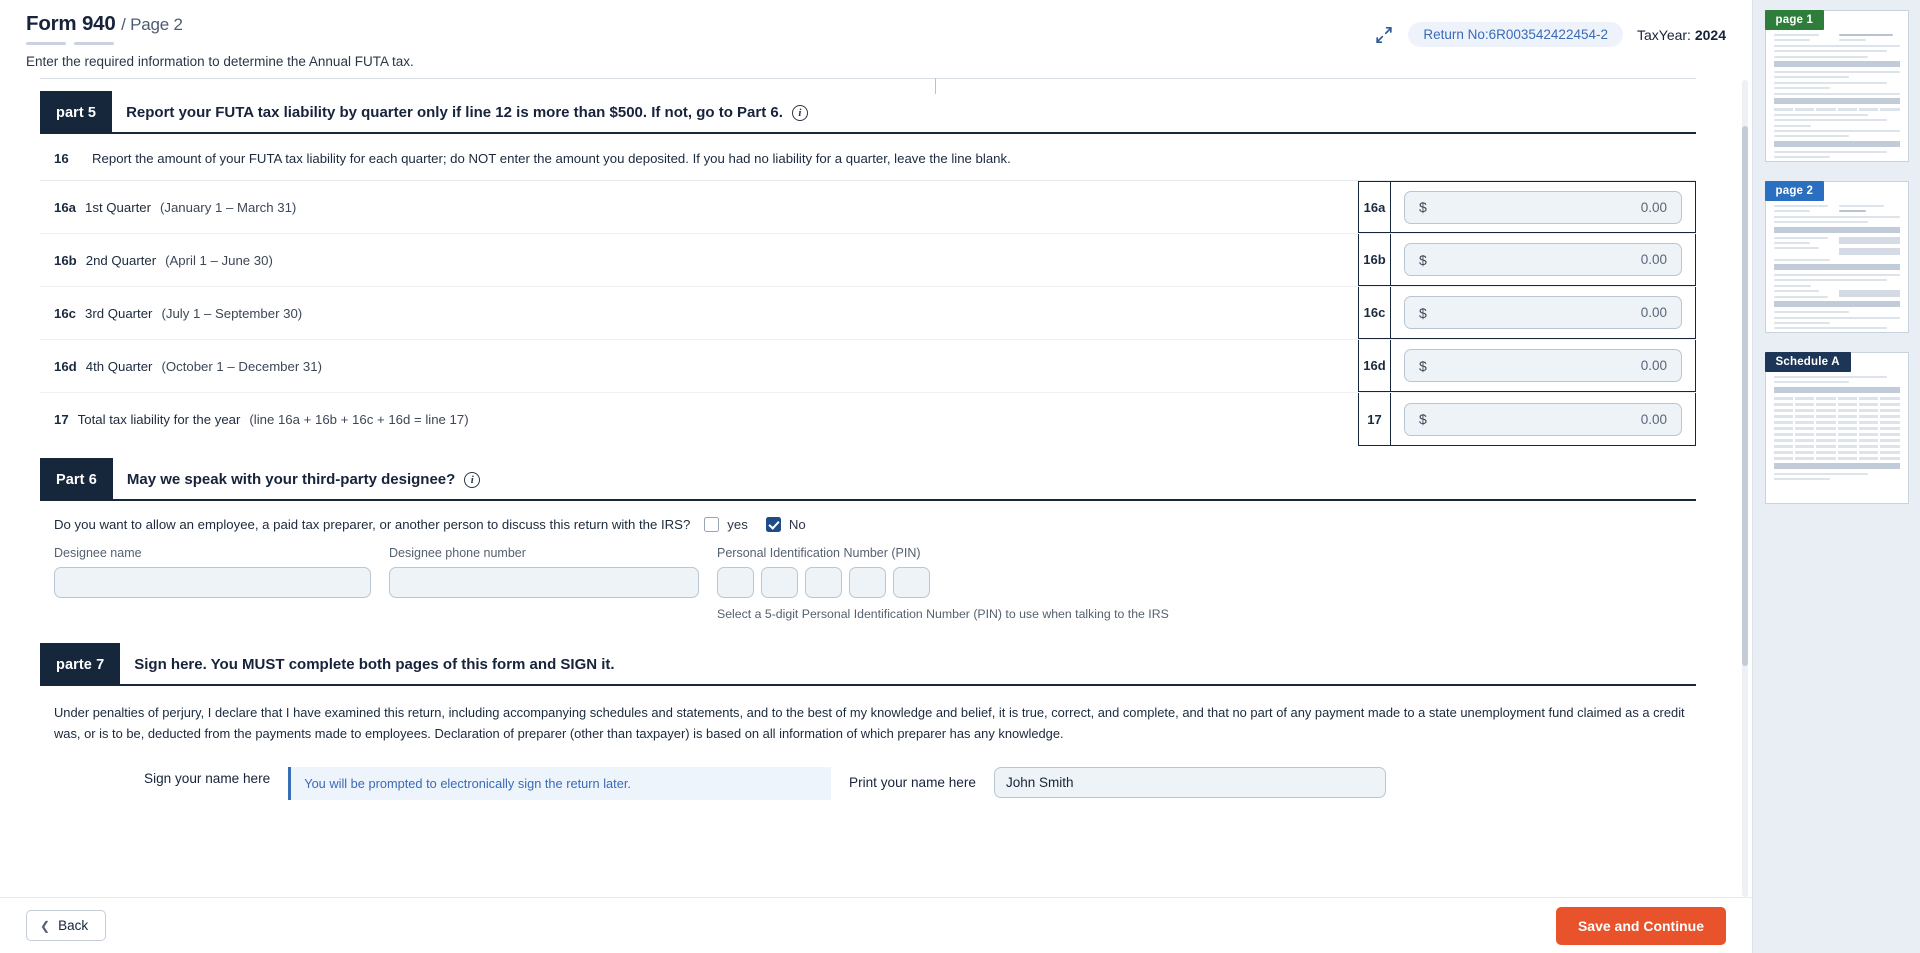  Describe the element at coordinates (207, 778) in the screenshot. I see `sign-name-label: Sign your name here` at that location.